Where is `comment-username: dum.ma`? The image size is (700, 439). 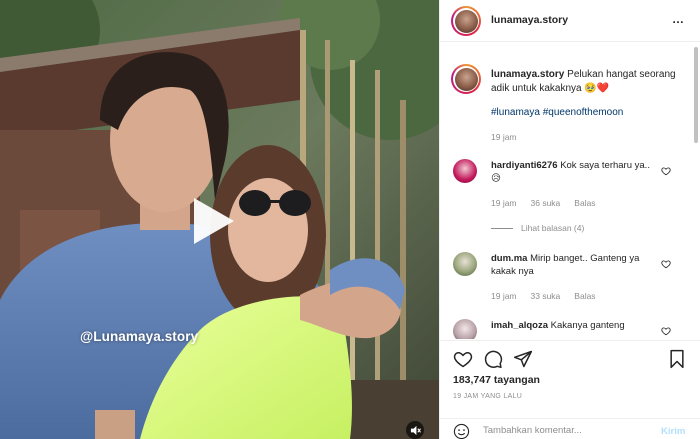 comment-username: dum.ma is located at coordinates (509, 258).